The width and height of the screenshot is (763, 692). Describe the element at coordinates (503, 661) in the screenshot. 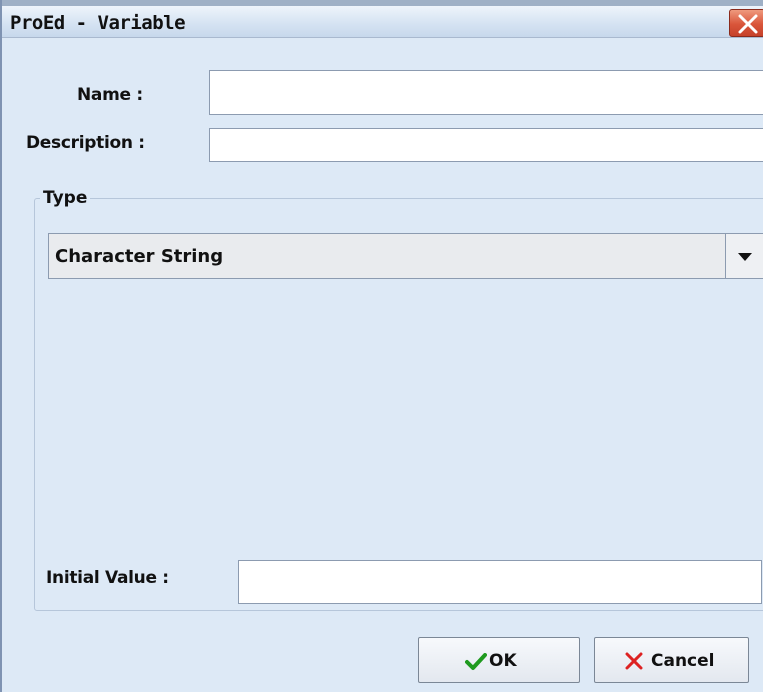

I see `ok-label: OK` at that location.